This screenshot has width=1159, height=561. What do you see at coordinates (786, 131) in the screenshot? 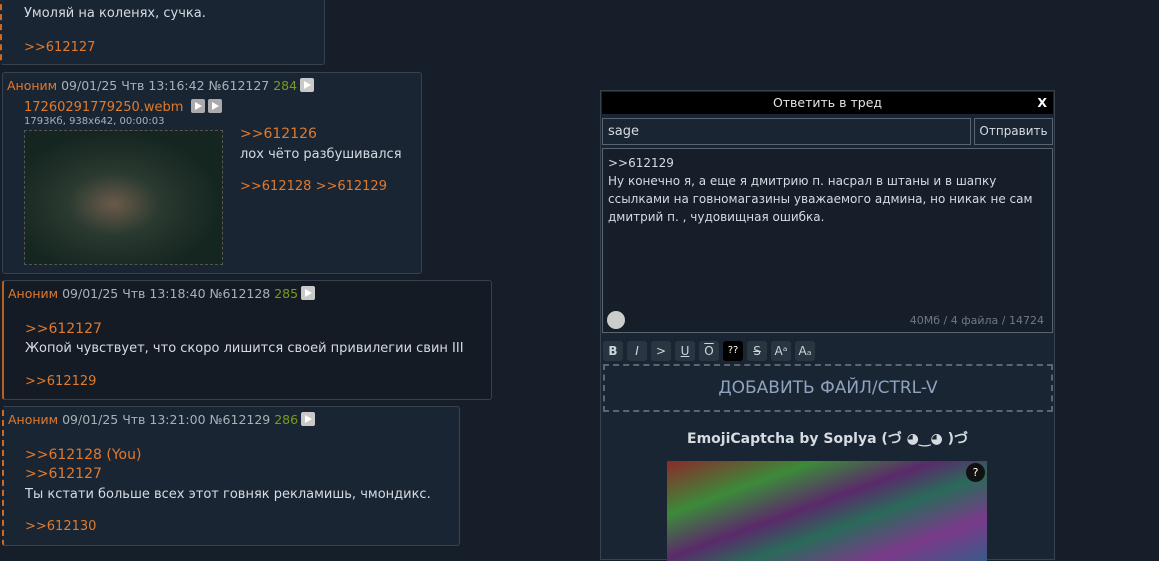
I see `email-field: sage` at bounding box center [786, 131].